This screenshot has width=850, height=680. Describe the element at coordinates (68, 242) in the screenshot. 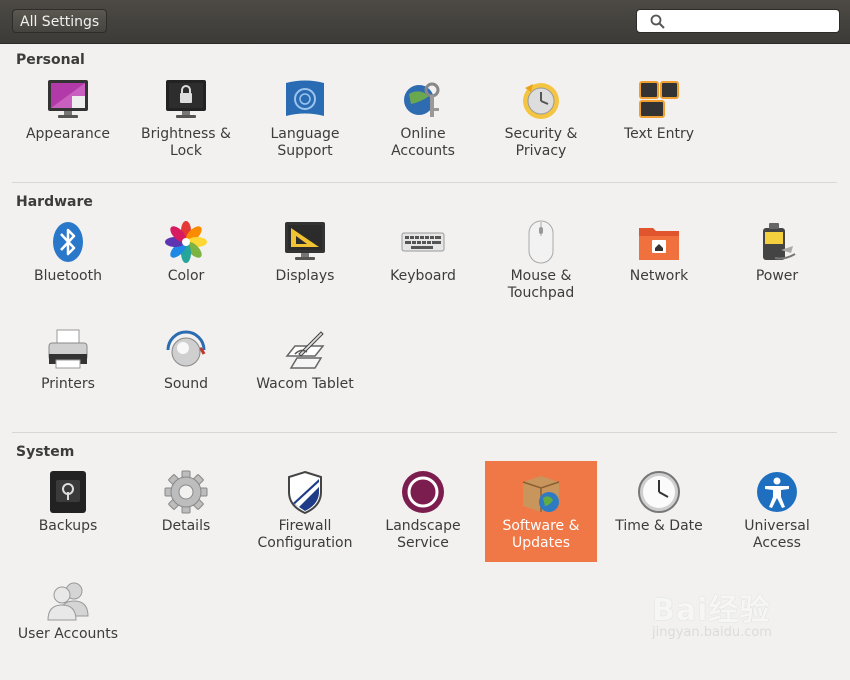

I see `bluetooth-icon` at that location.